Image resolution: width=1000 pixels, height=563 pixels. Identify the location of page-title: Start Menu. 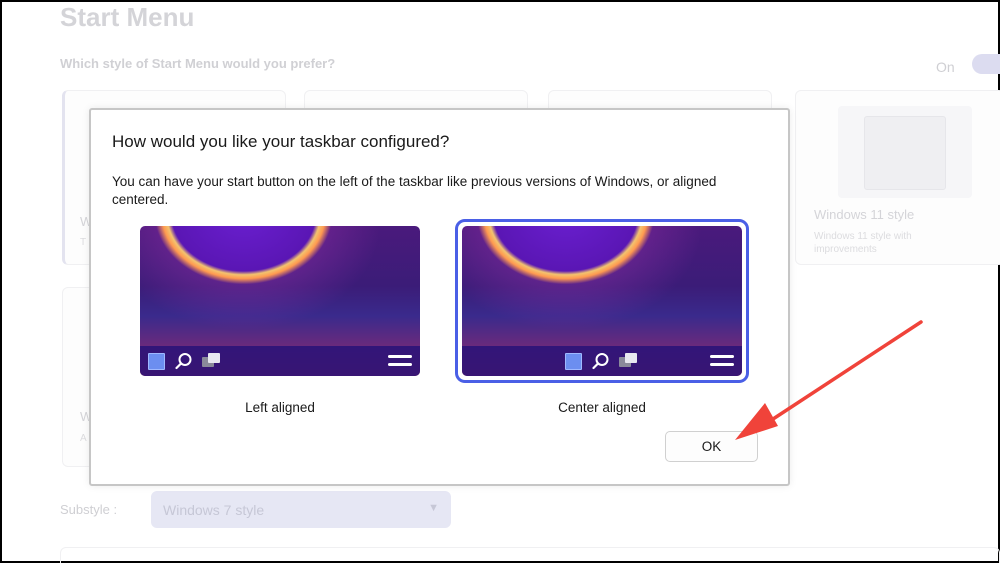
(127, 17).